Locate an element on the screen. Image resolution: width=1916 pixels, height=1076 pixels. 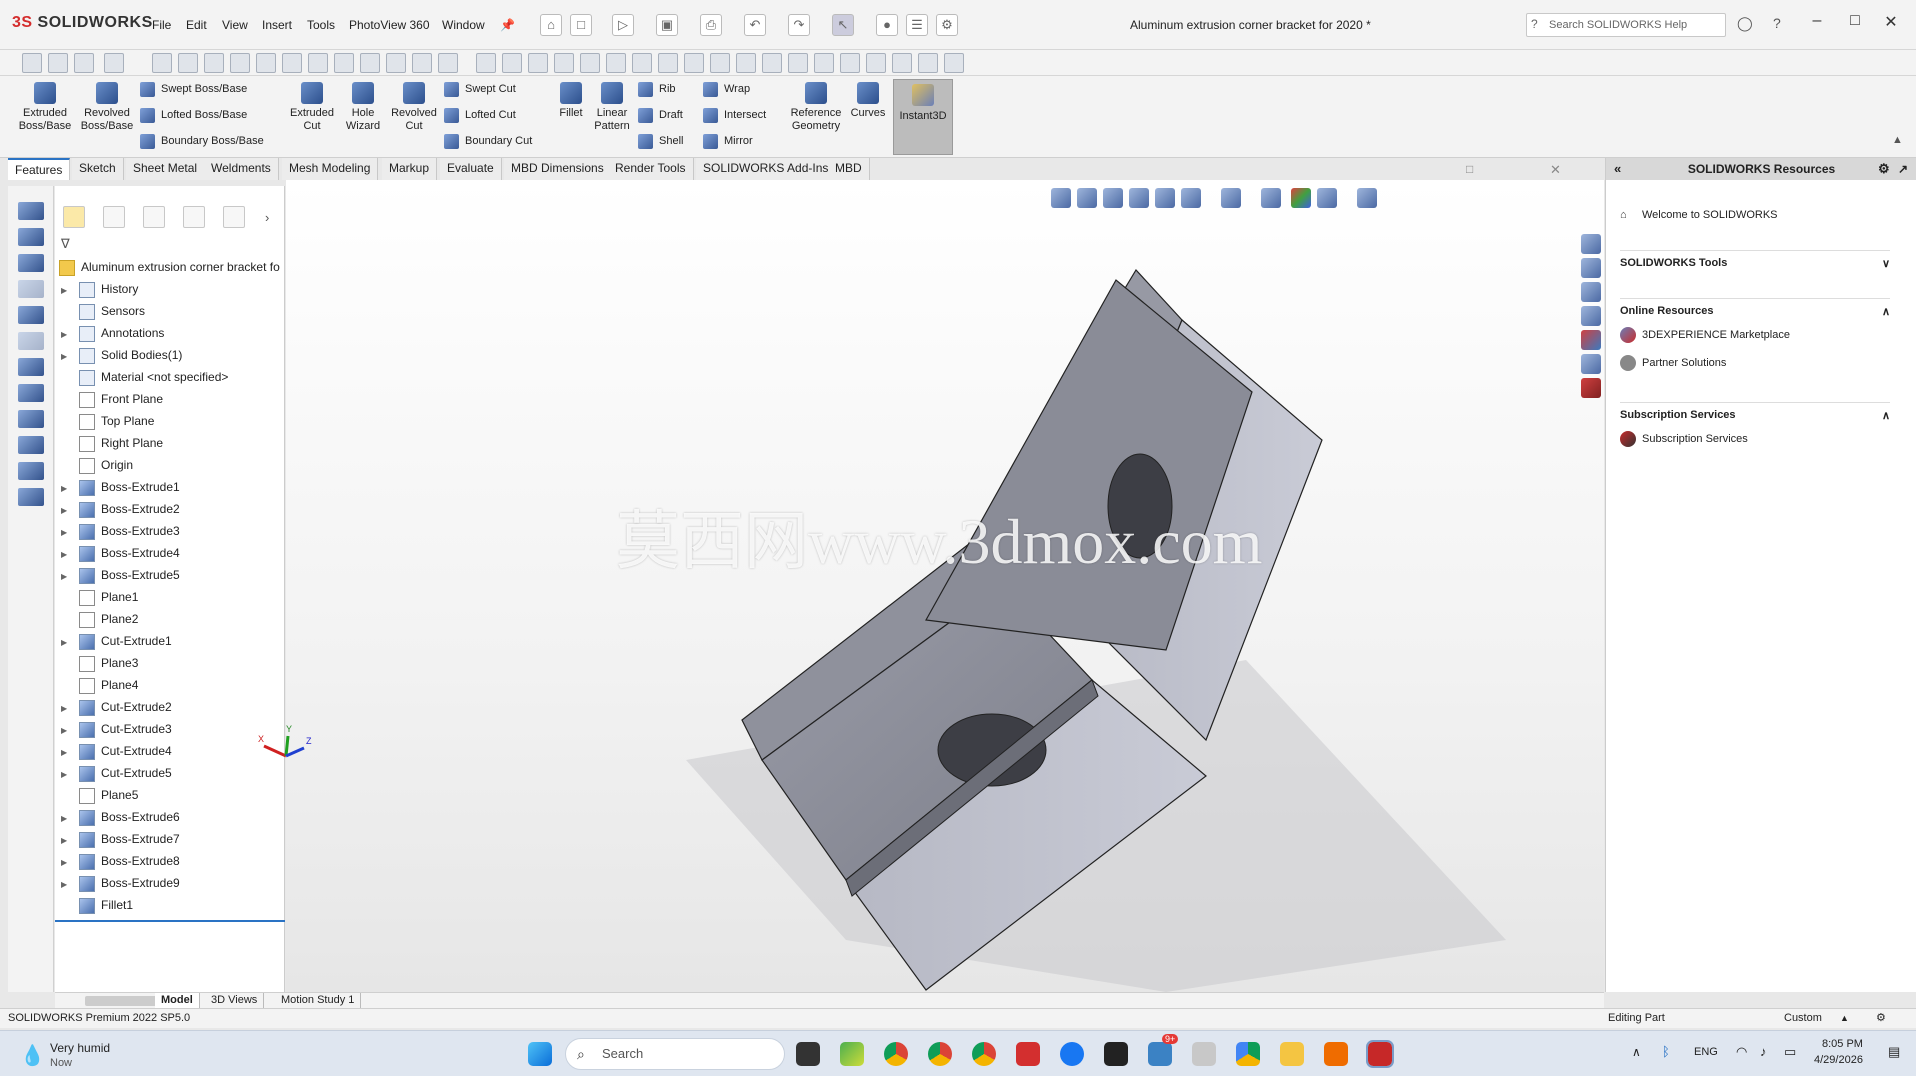
save-icon: ▣ is located at coordinates (667, 25).